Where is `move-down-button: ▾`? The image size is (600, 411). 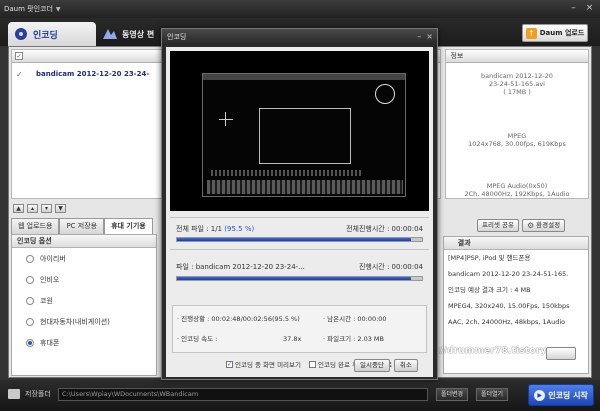 move-down-button: ▾ is located at coordinates (46, 208).